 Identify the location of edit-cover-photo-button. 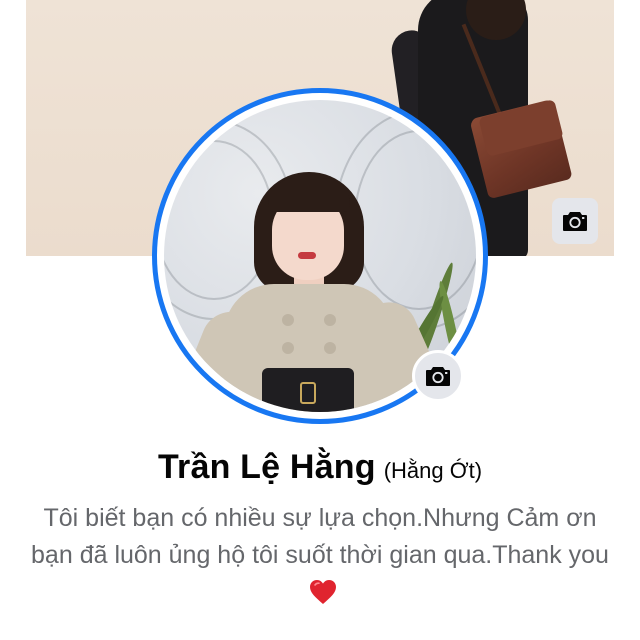
(575, 221).